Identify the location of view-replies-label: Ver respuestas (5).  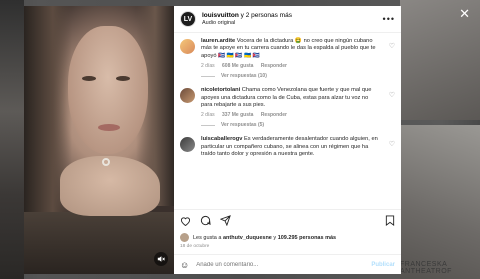
(243, 125).